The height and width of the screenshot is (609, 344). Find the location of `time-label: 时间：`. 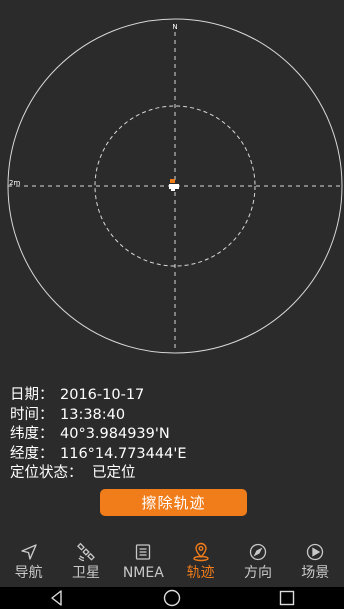

time-label: 时间： is located at coordinates (32, 414).